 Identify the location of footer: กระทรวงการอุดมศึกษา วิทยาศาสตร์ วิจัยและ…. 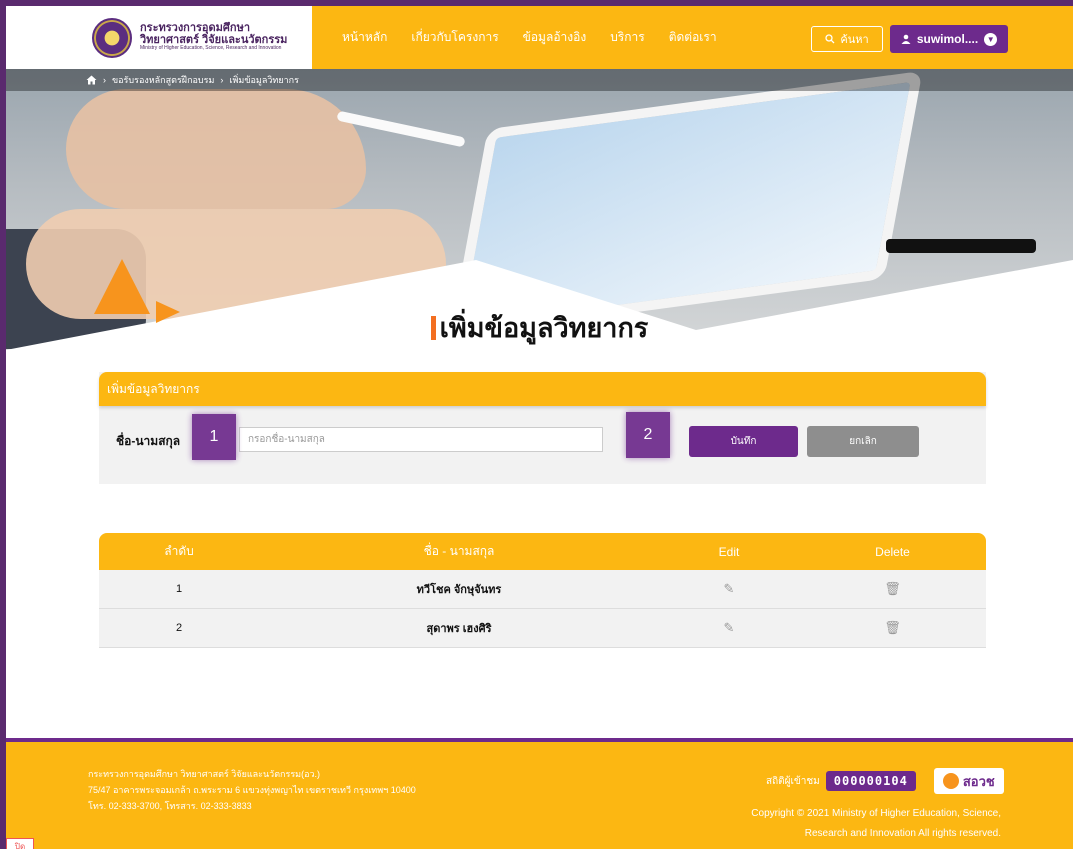
(539, 793).